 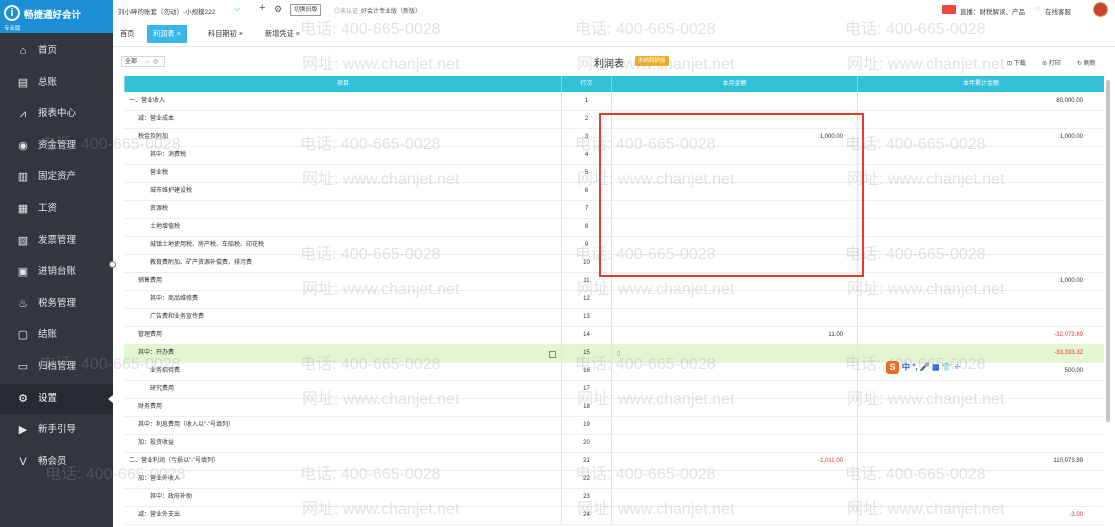 I want to click on live-icon, so click(x=949, y=9).